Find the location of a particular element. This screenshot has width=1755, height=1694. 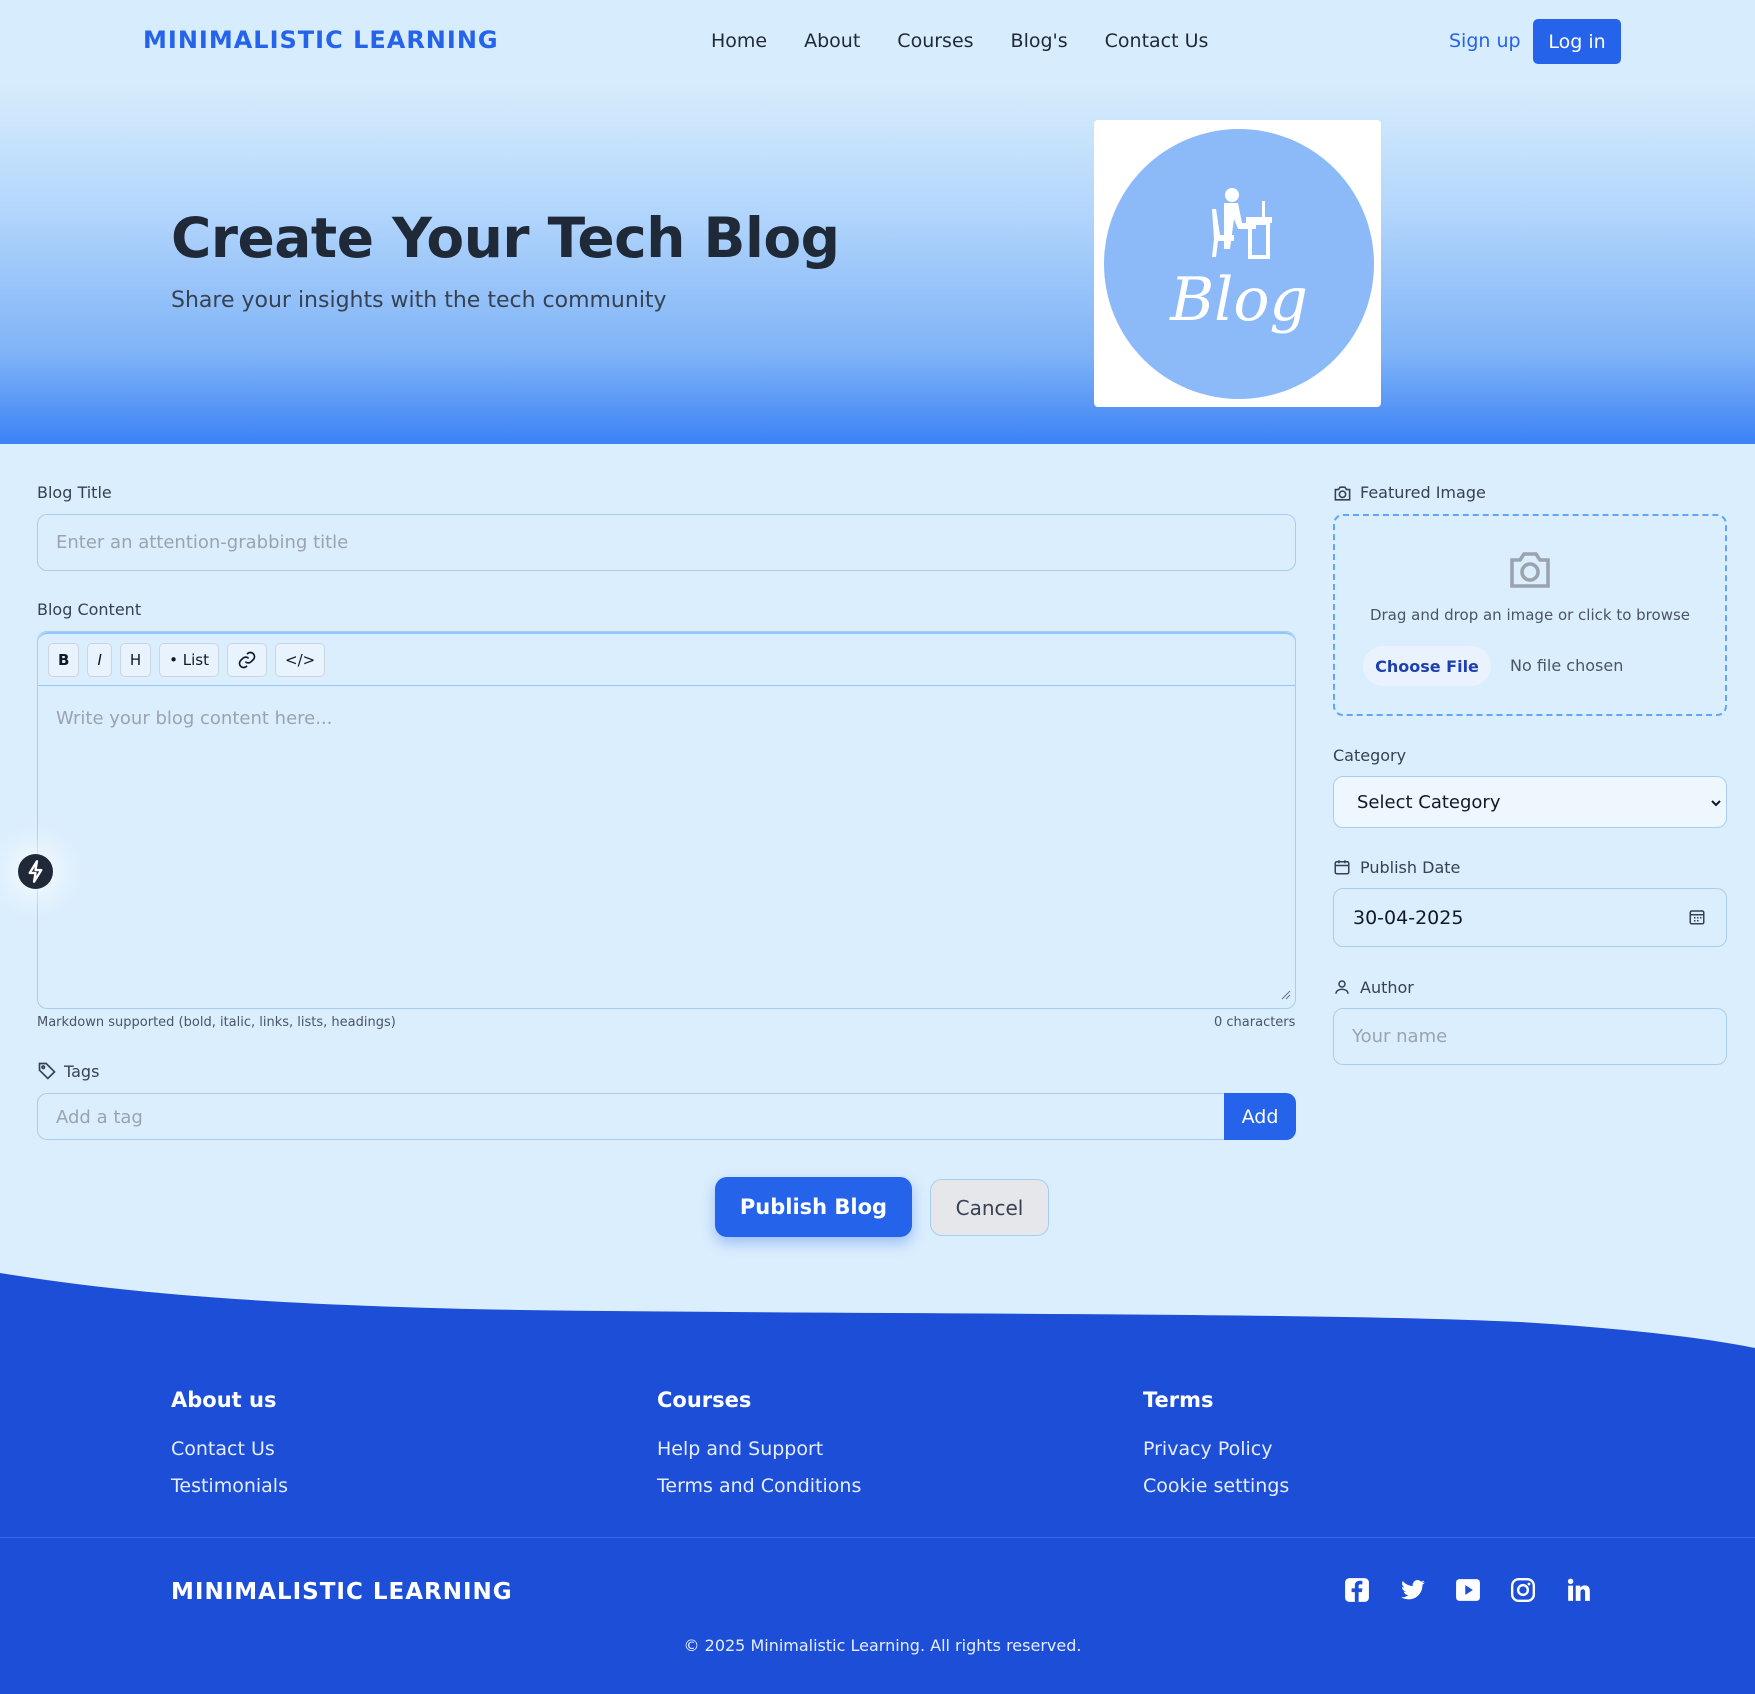

chevron-down-icon is located at coordinates (1716, 803).